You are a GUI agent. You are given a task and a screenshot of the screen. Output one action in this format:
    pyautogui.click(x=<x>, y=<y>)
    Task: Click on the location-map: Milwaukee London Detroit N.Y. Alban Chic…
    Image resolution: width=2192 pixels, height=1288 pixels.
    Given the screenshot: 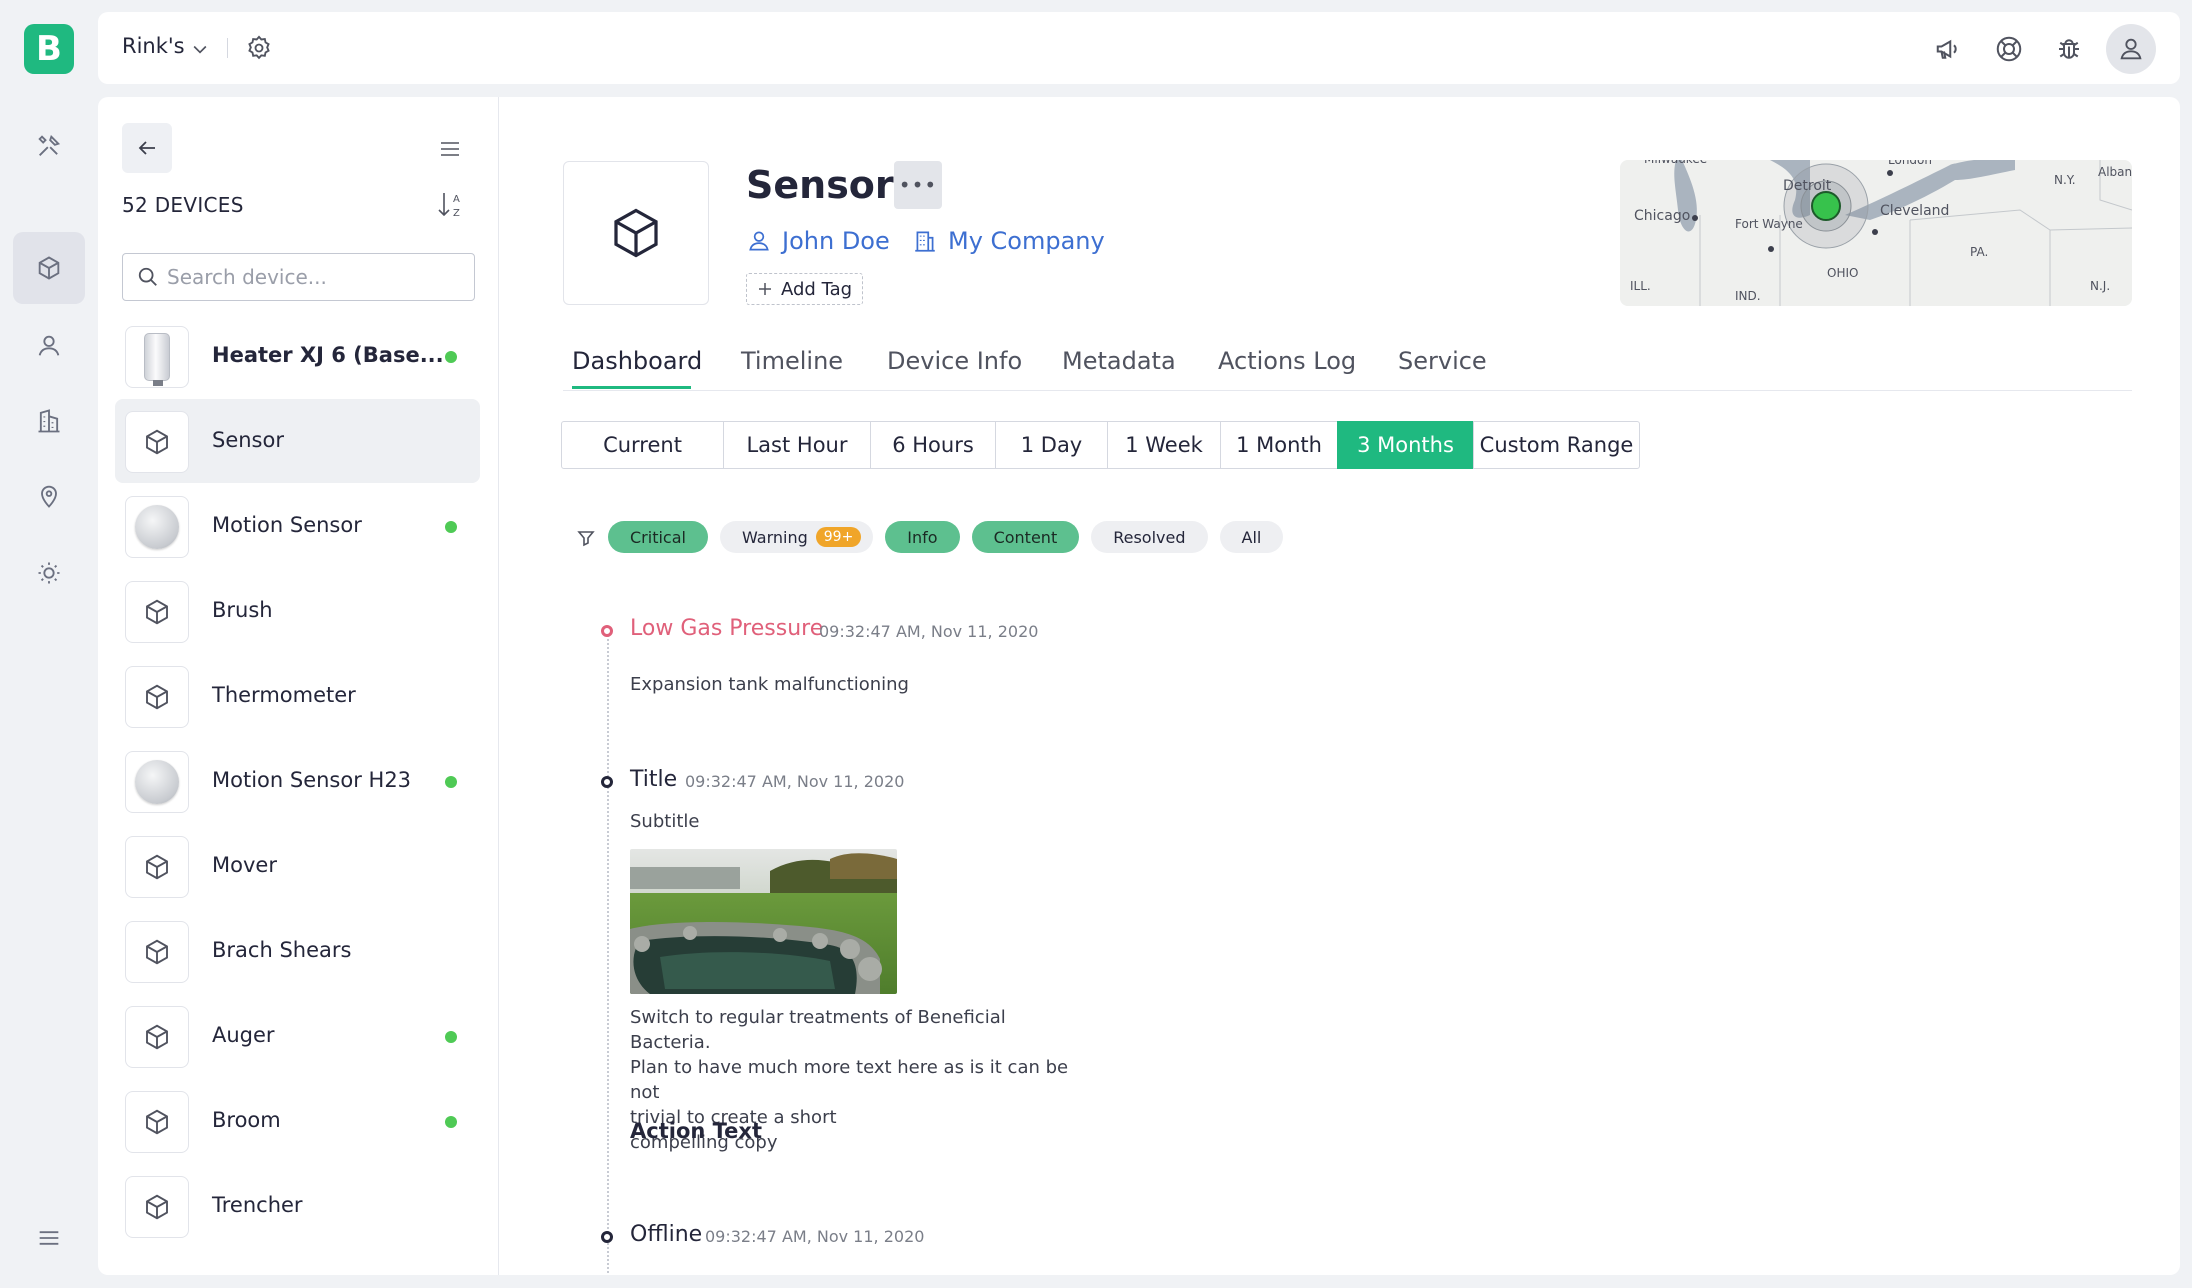 What is the action you would take?
    pyautogui.click(x=1876, y=233)
    